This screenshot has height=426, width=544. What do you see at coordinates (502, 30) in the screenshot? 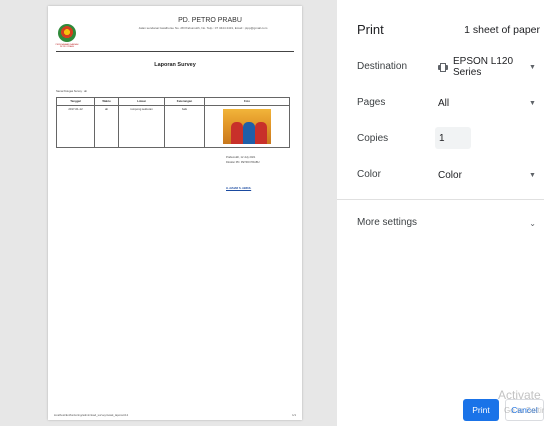
I see `sheet-count: 1 sheet of paper` at bounding box center [502, 30].